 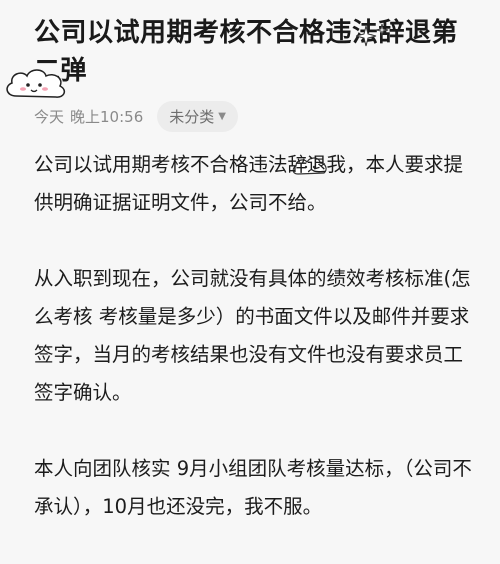 What do you see at coordinates (249, 183) in the screenshot?
I see `paragraph-1: 公司以试用期考核不合格违法辞退我，本人要求提供明确证据证明文件，公司不给。` at bounding box center [249, 183].